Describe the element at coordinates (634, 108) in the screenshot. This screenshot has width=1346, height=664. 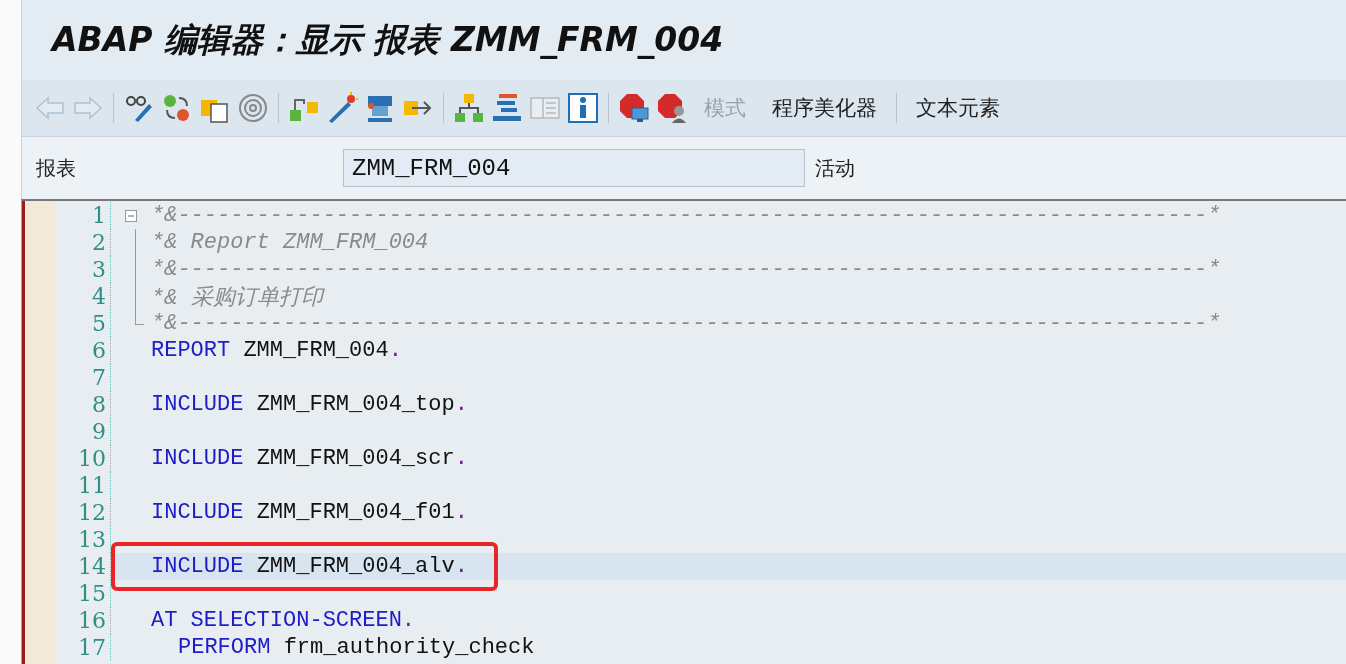
I see `stop-monitor-icon` at that location.